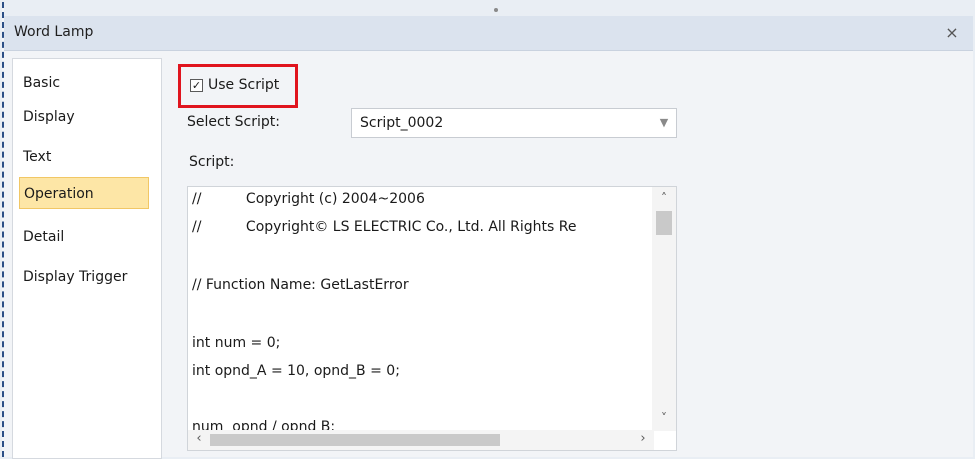 Image resolution: width=975 pixels, height=459 pixels. What do you see at coordinates (514, 123) in the screenshot?
I see `select-script-dropdown: Script_0002 ▼` at bounding box center [514, 123].